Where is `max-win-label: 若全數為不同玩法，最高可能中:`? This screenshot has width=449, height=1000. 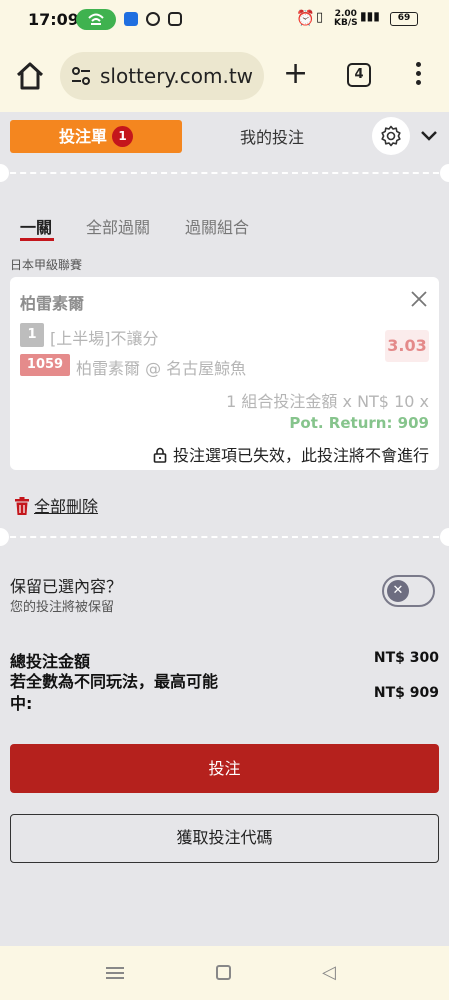
max-win-label: 若全數為不同玩法，最高可能中: is located at coordinates (114, 692).